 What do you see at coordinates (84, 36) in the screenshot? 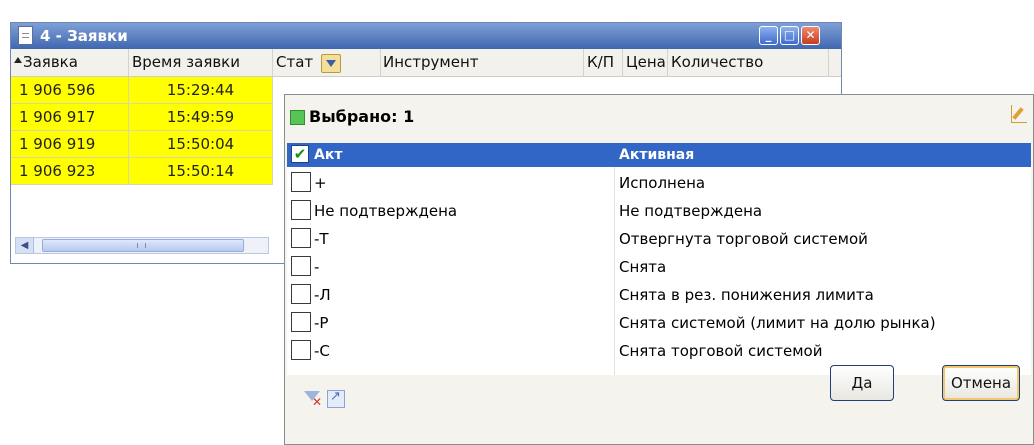
I see `window-title: 4 - Заявки` at bounding box center [84, 36].